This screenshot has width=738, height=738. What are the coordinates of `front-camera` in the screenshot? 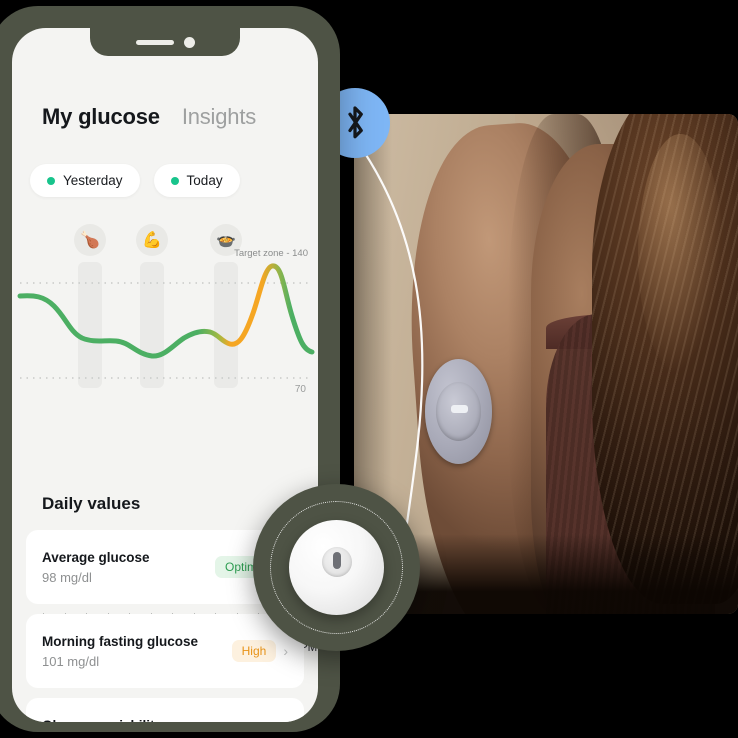 It's located at (189, 42).